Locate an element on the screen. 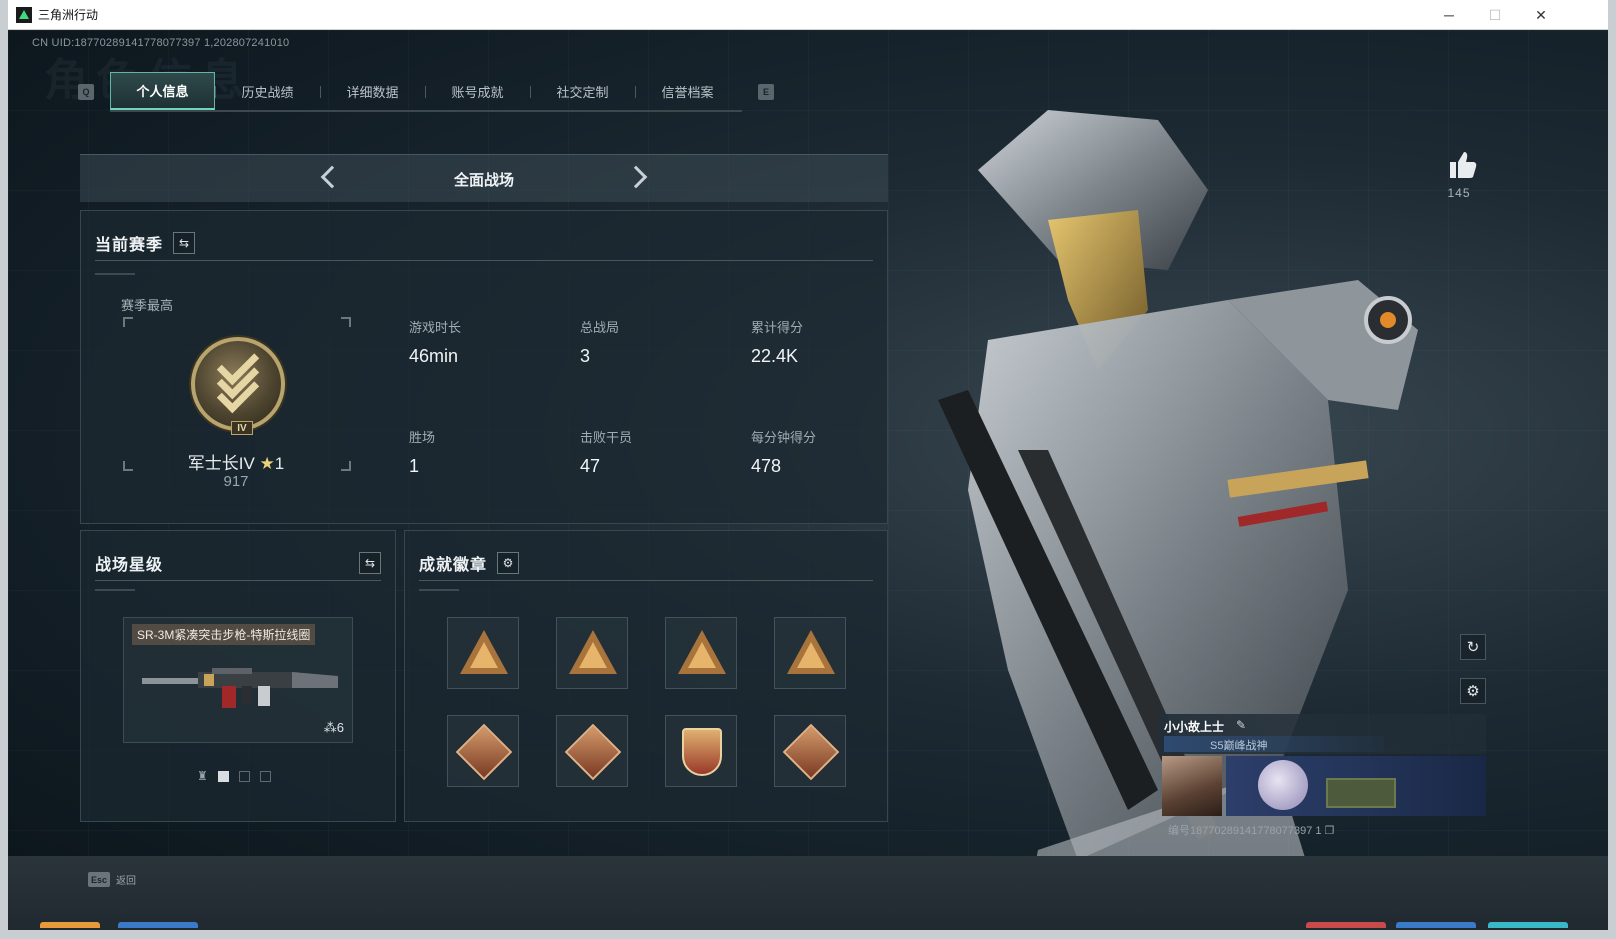  edit-pencil-icon: ✎ is located at coordinates (1241, 725).